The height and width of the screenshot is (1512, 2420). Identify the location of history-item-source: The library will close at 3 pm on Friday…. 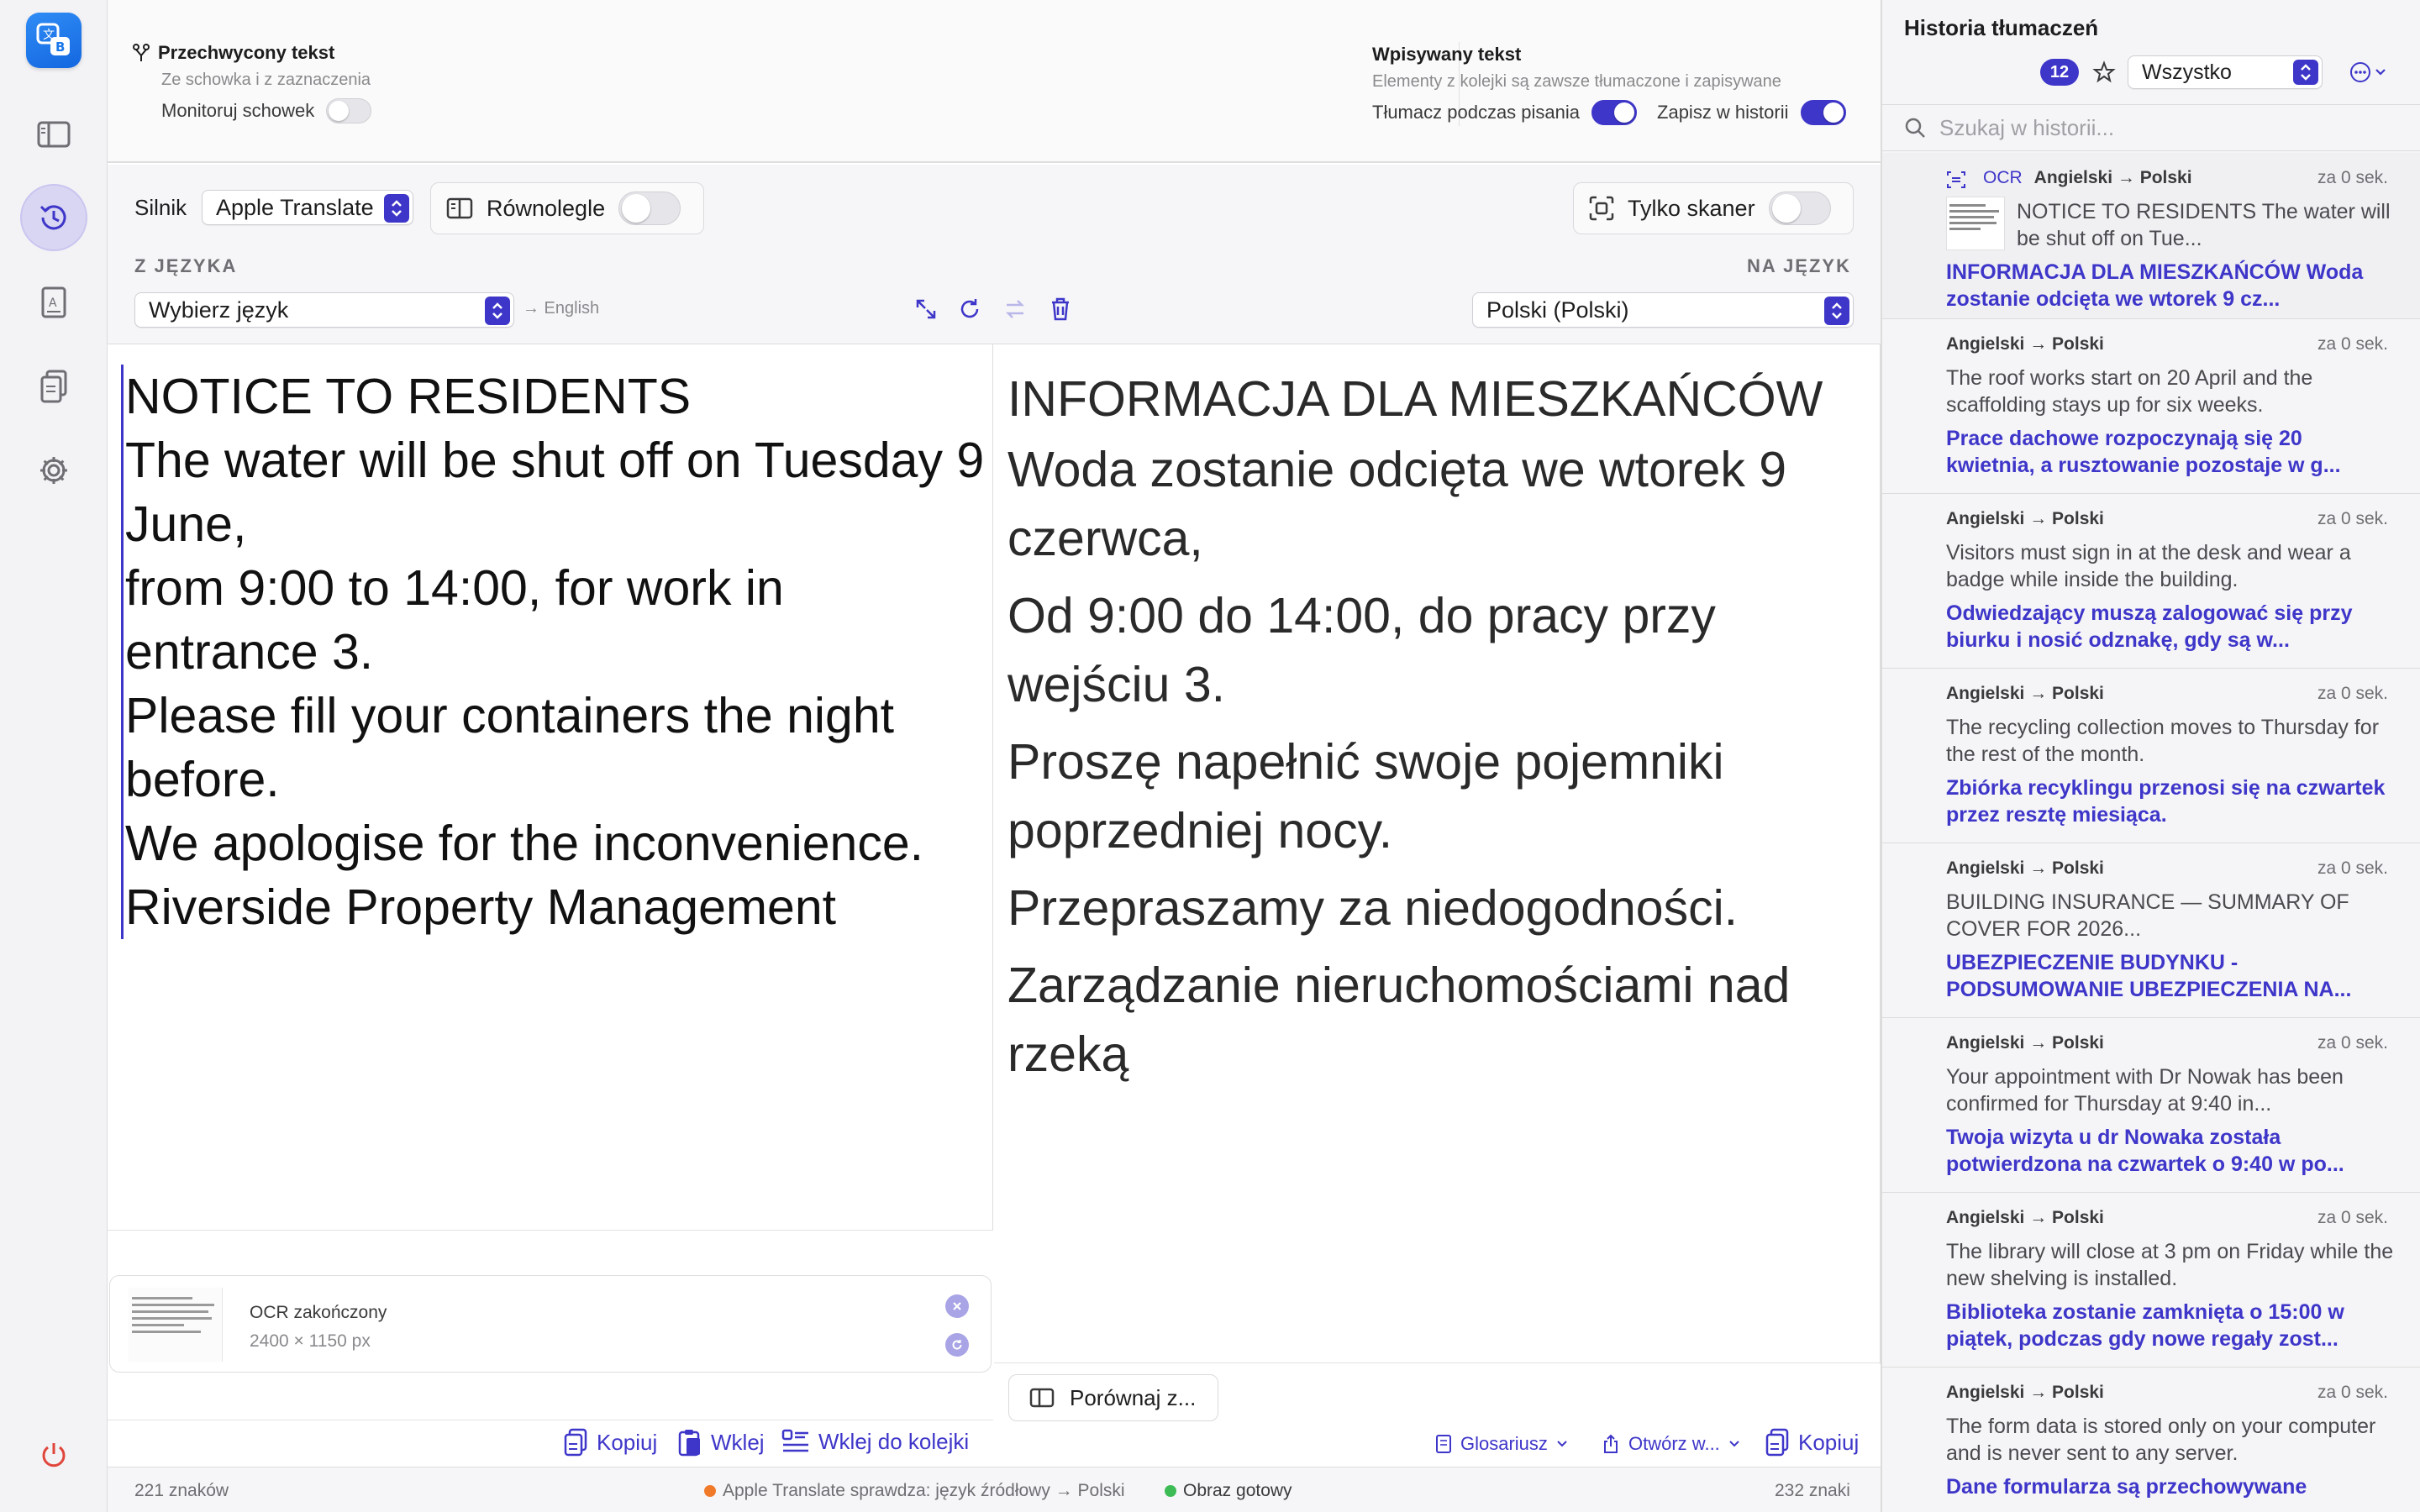
(2170, 1265).